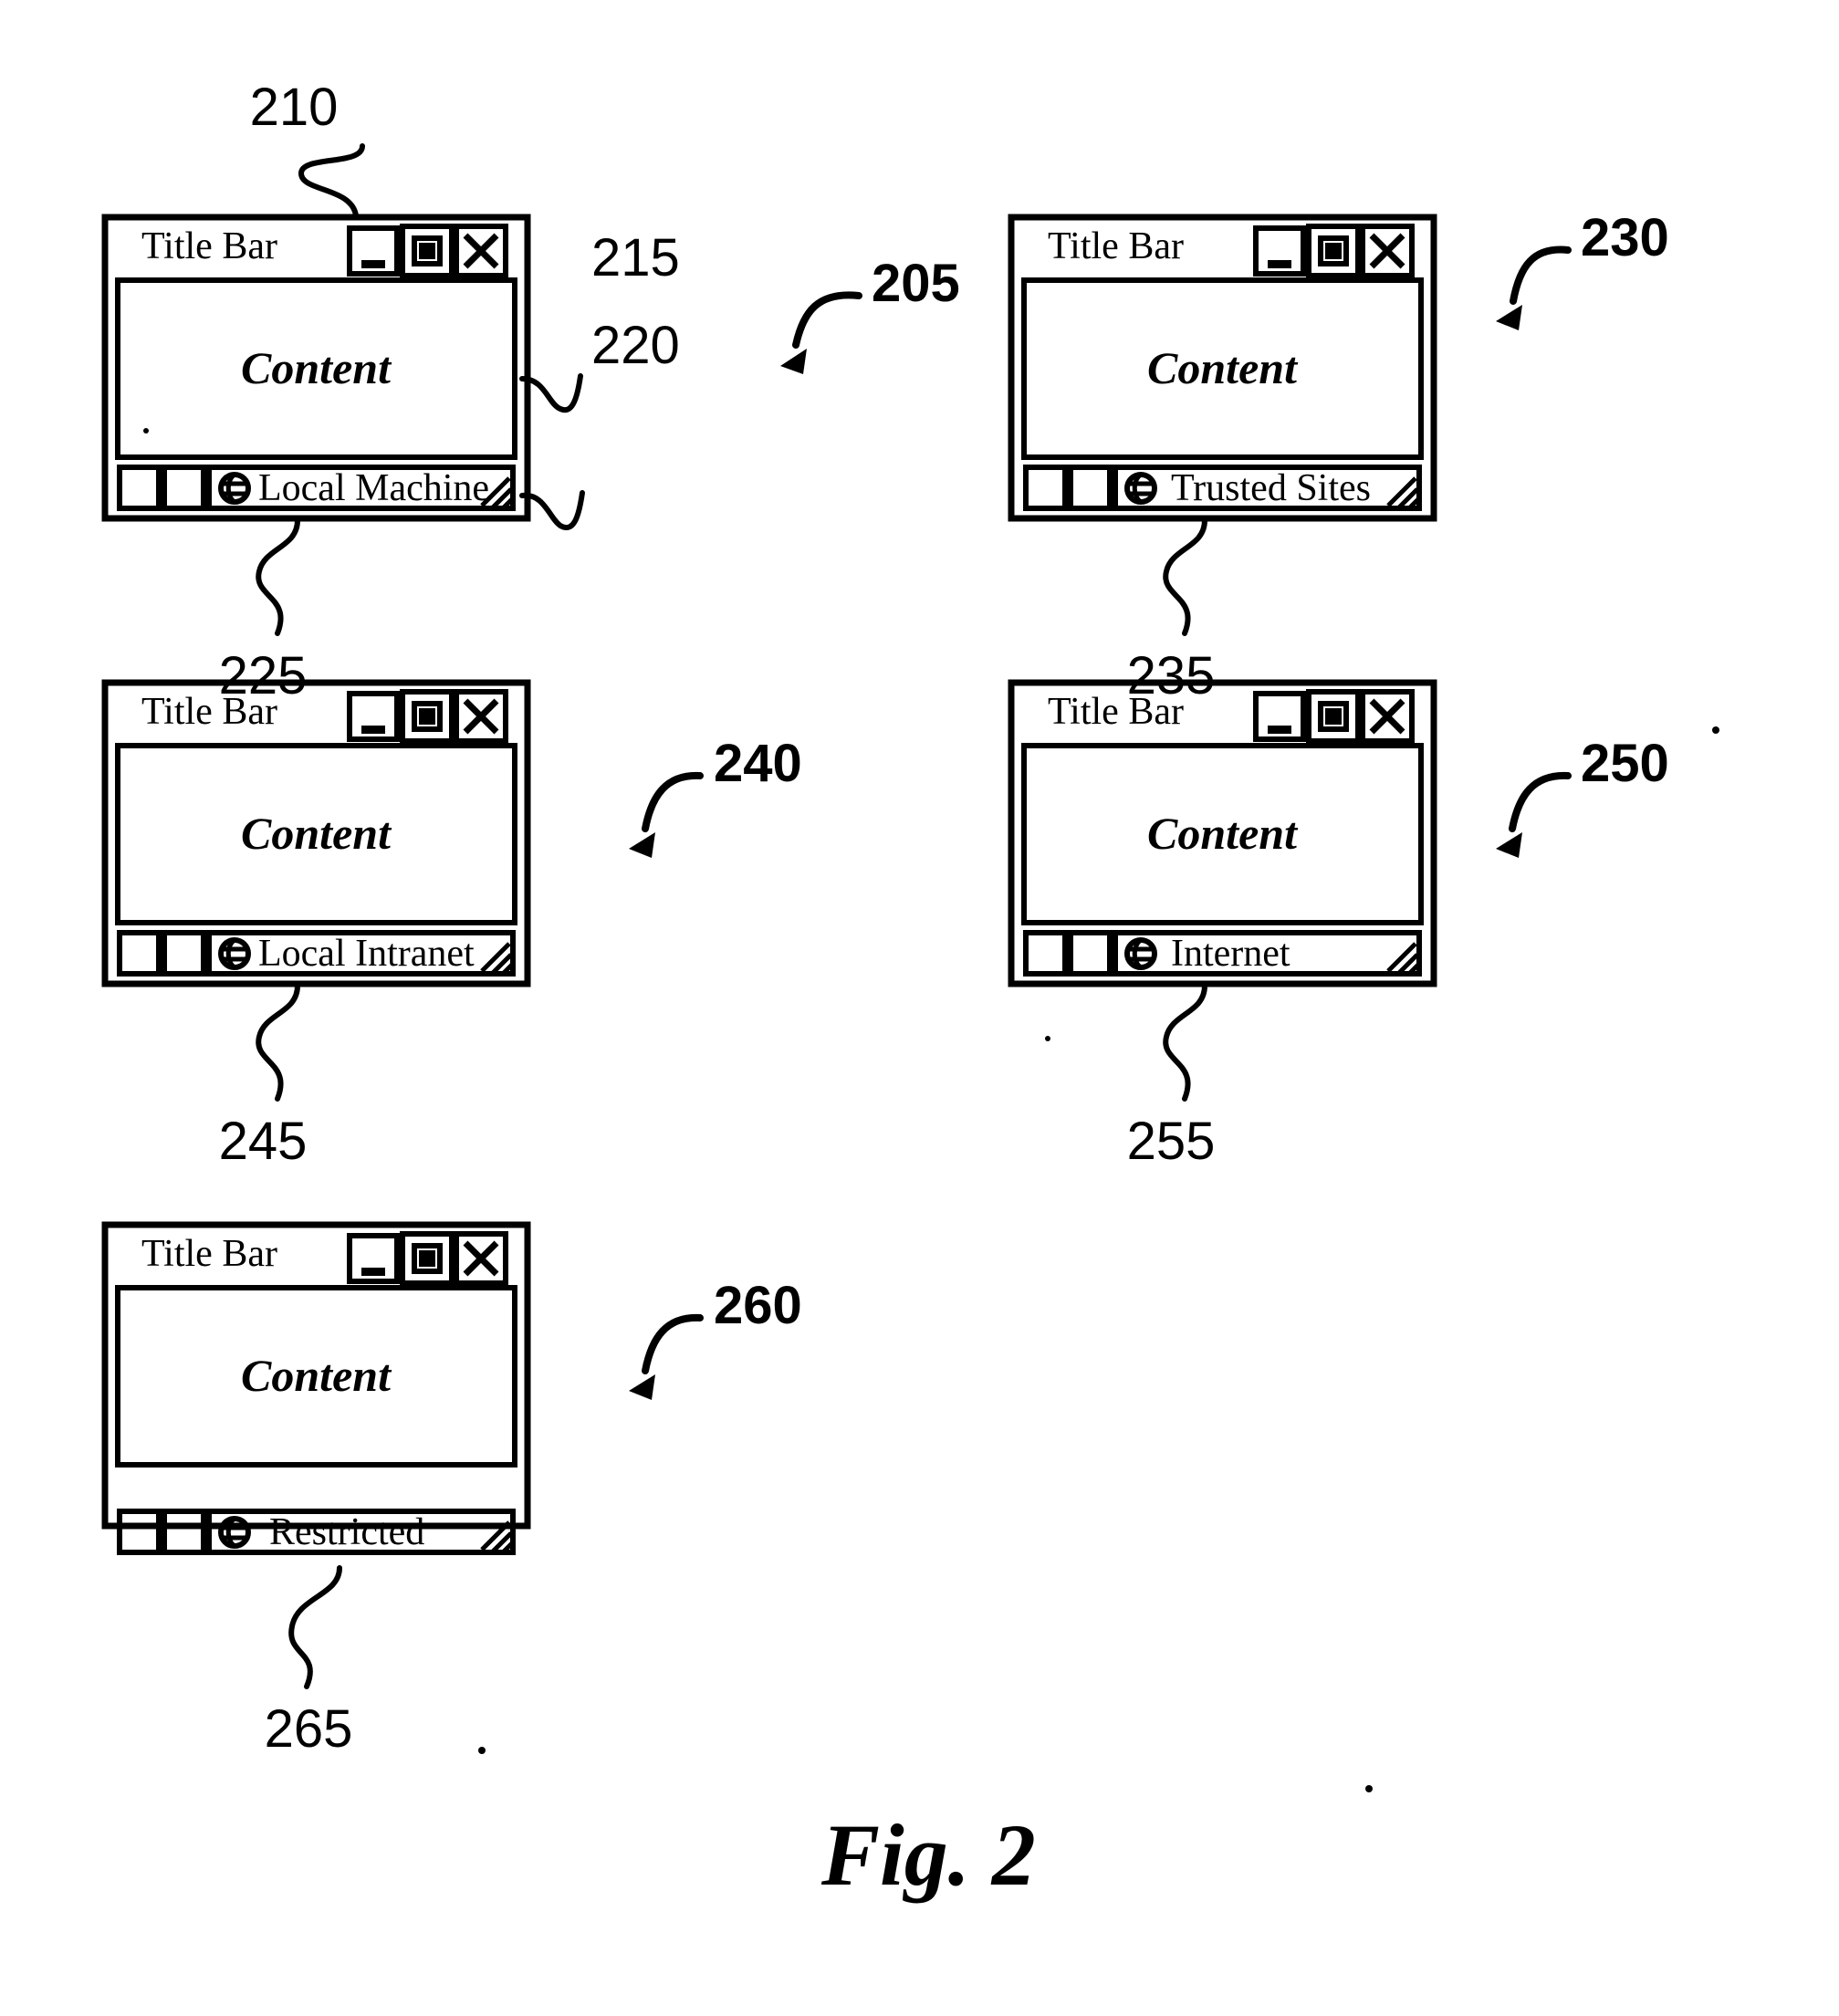  I want to click on status-bar: Local Intranet, so click(316, 953).